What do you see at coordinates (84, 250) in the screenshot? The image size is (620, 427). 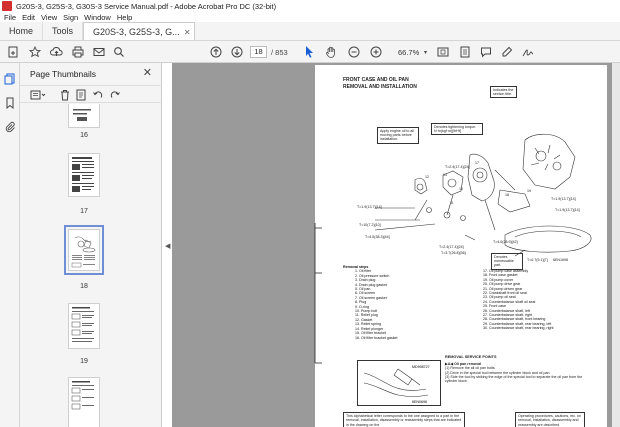 I see `thumbnail-page-selected` at bounding box center [84, 250].